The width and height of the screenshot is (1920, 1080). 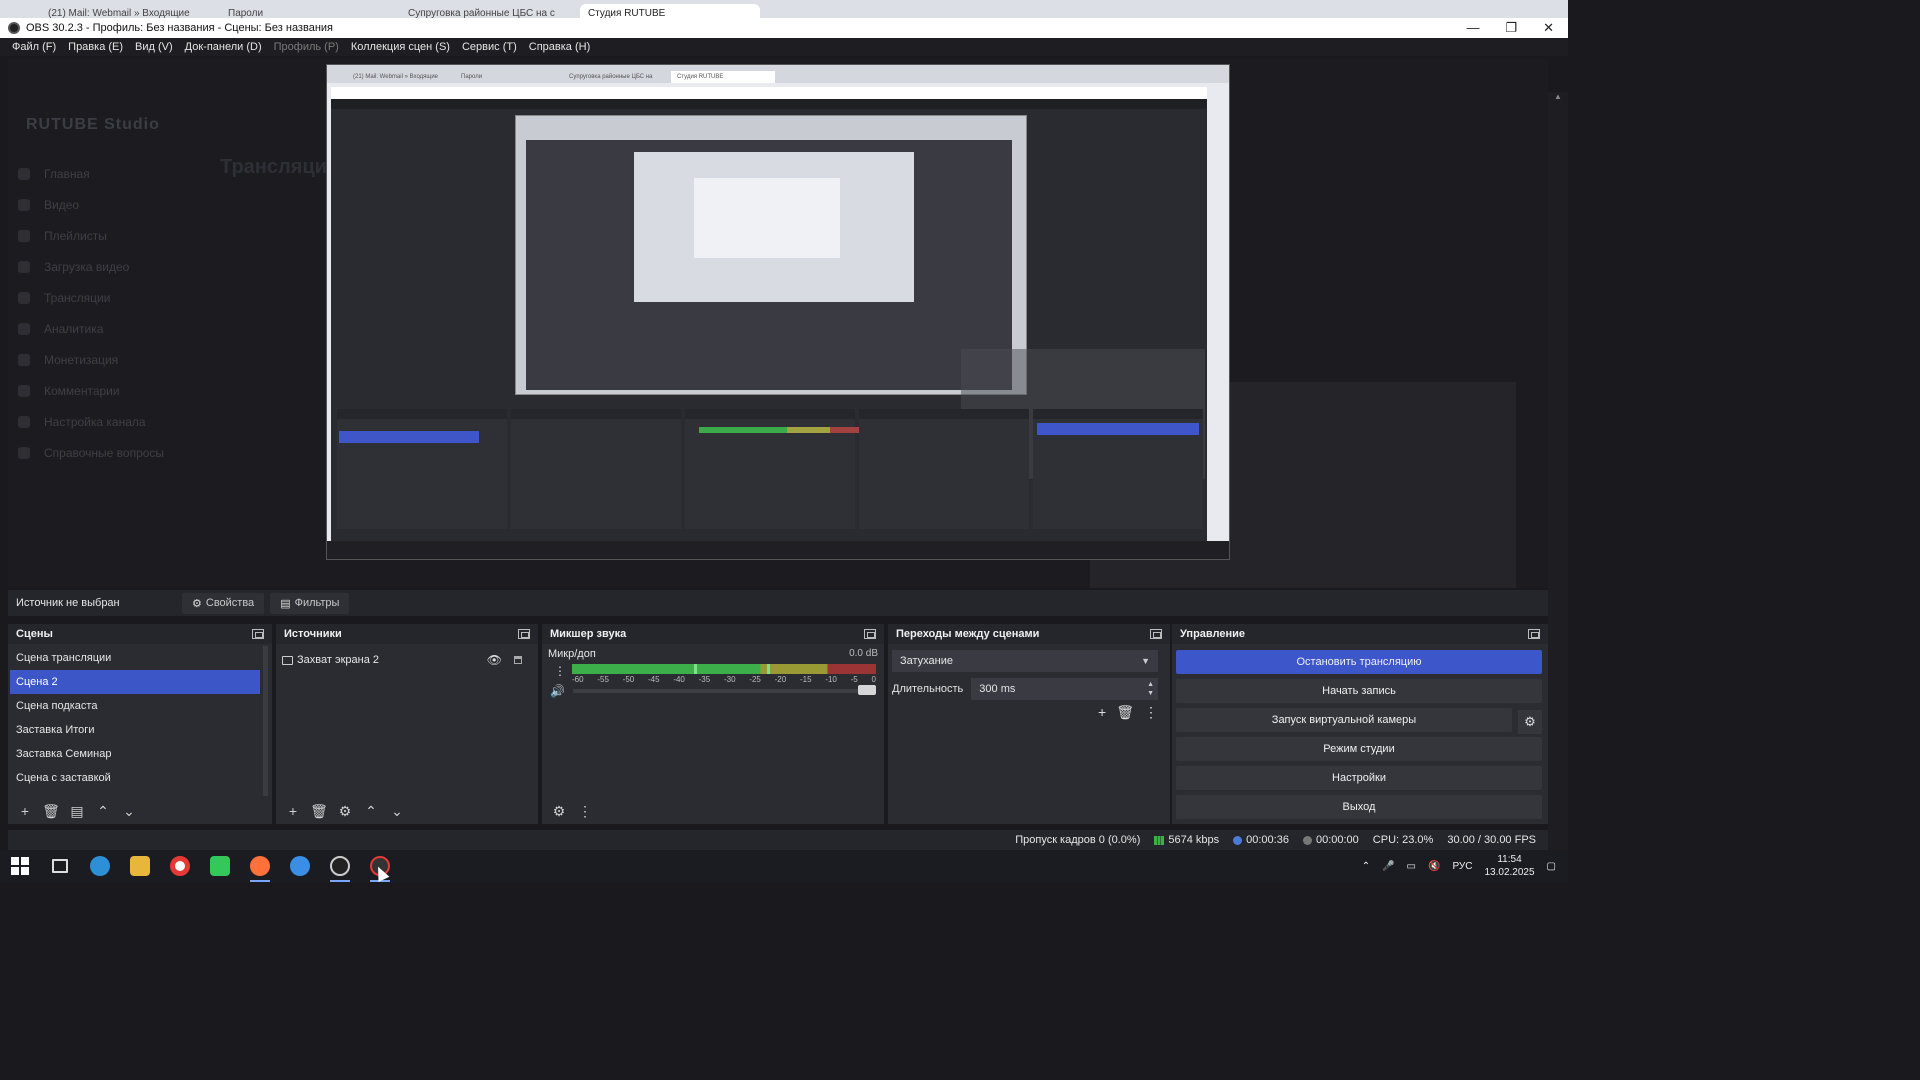 What do you see at coordinates (1509, 872) in the screenshot?
I see `clock-date: 13.02.2025` at bounding box center [1509, 872].